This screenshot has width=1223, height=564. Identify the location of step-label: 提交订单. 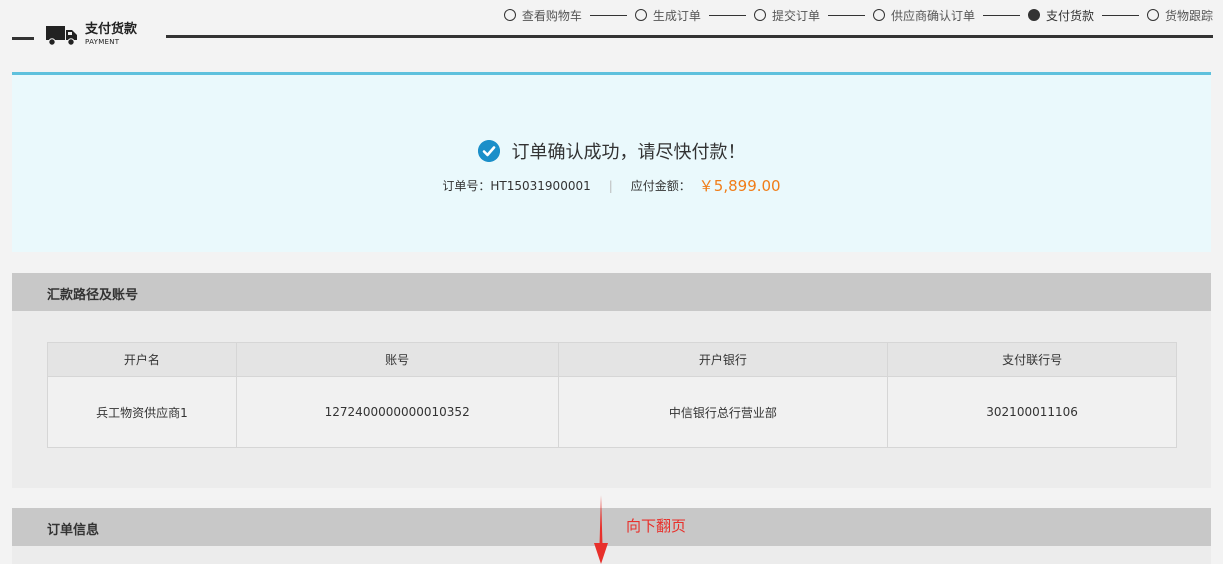
(795, 15).